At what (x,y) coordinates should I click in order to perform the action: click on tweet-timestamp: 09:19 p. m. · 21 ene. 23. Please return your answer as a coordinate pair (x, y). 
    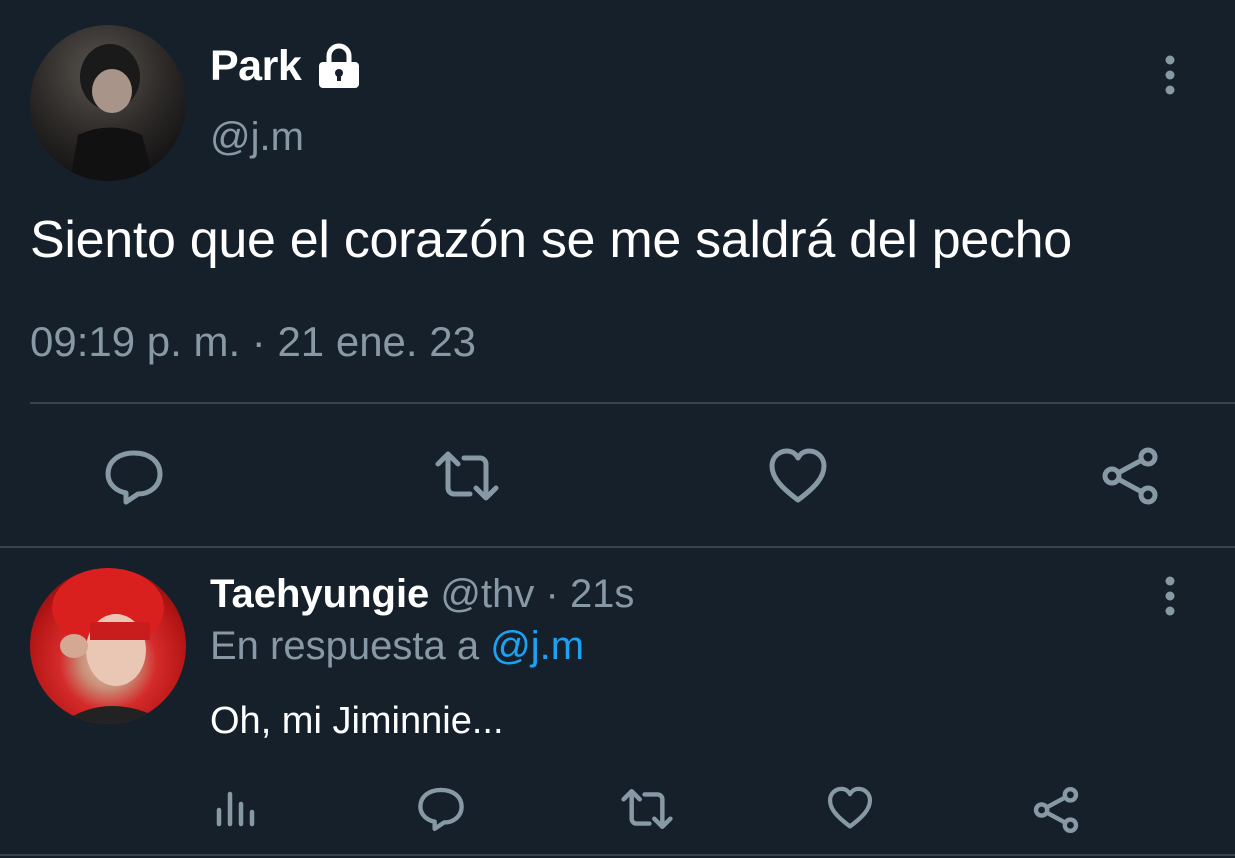
    Looking at the image, I should click on (253, 342).